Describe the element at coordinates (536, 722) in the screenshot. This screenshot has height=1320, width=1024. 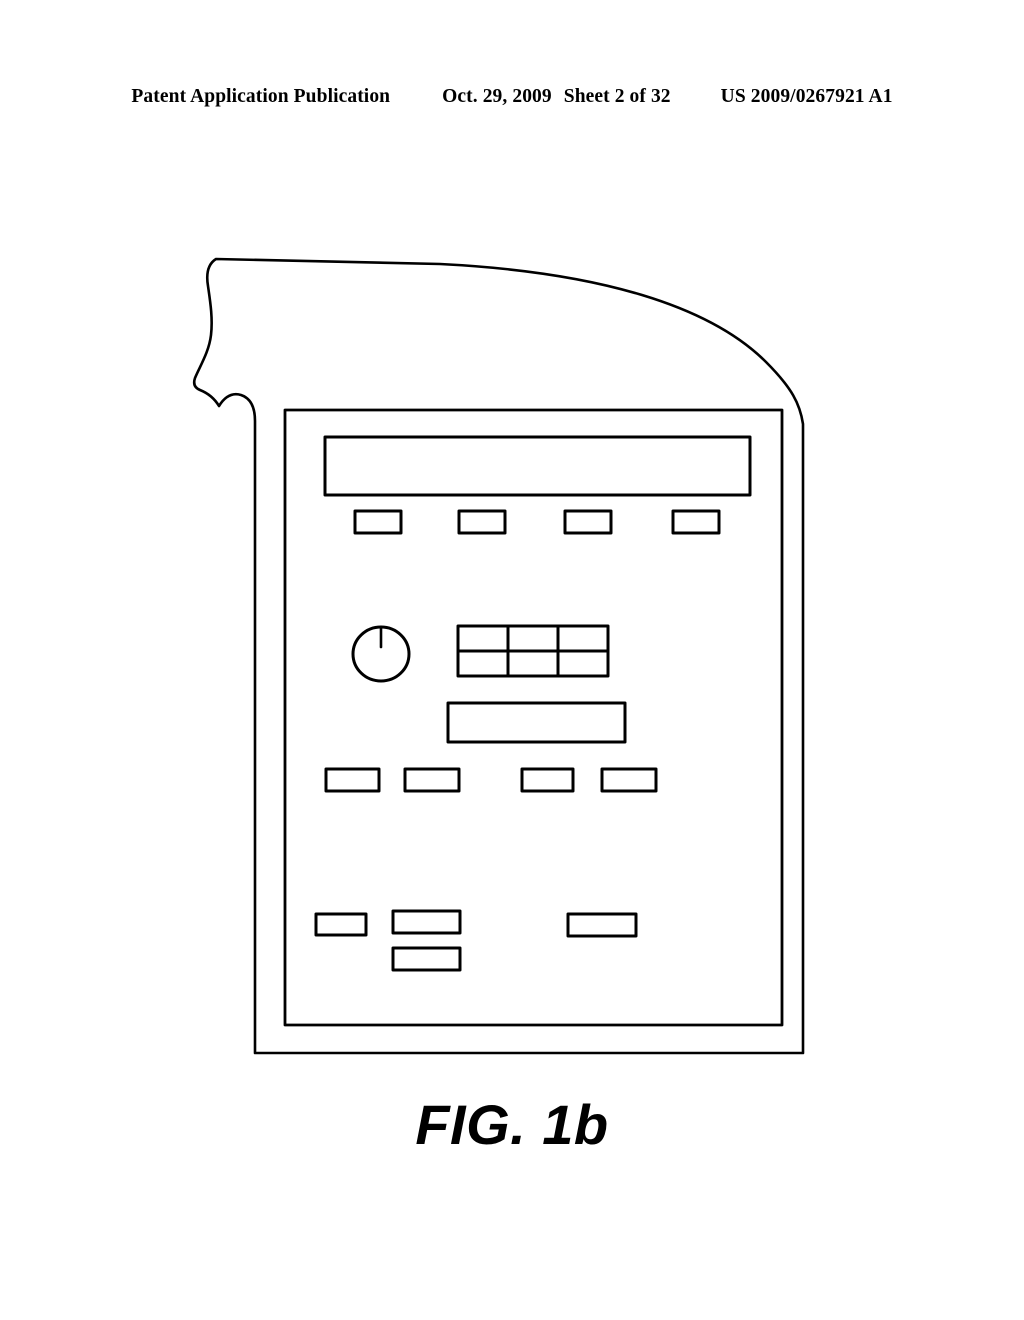
I see `wide-function-button` at that location.